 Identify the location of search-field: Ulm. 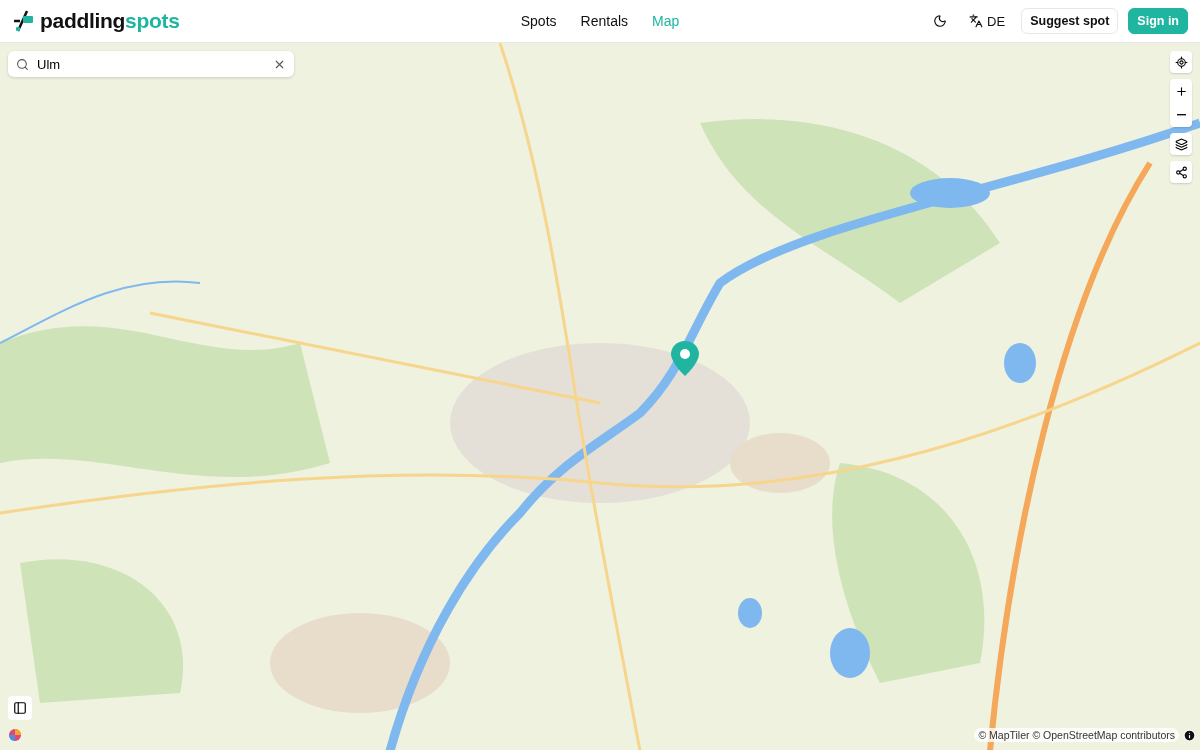
(151, 64).